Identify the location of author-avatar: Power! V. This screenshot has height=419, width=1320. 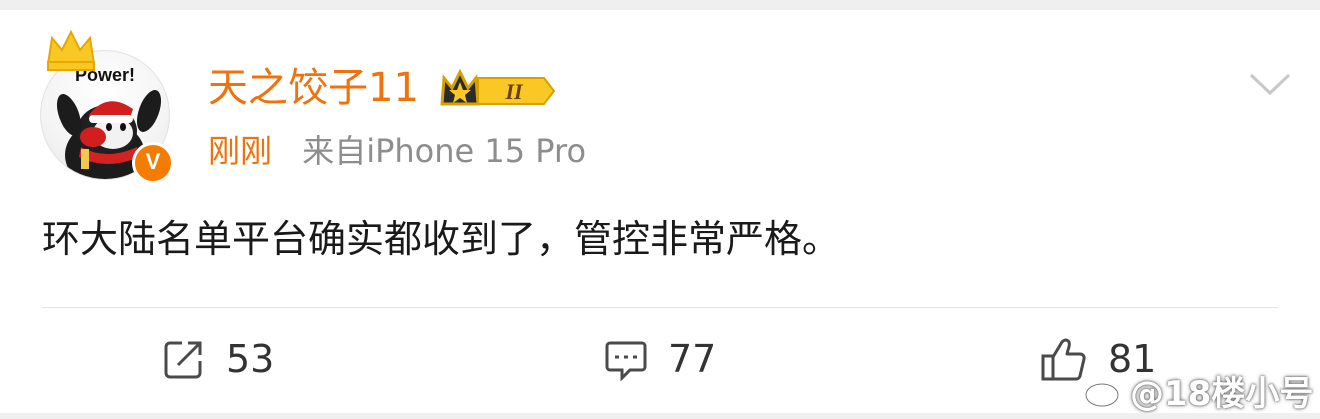
(107, 106).